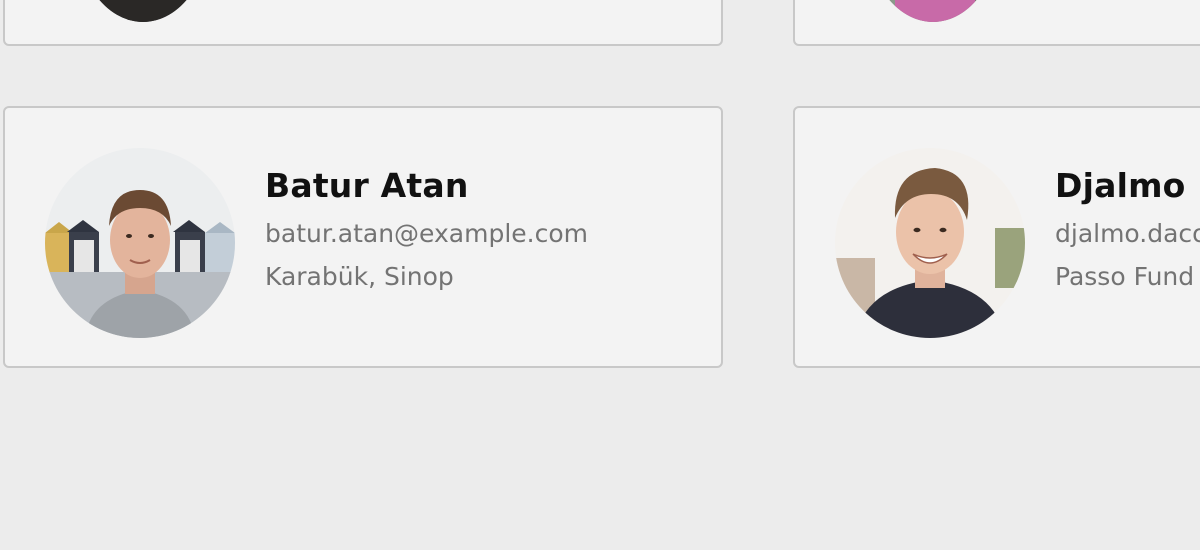 The height and width of the screenshot is (550, 1200). Describe the element at coordinates (1127, 185) in the screenshot. I see `user-name: Djalmo D` at that location.